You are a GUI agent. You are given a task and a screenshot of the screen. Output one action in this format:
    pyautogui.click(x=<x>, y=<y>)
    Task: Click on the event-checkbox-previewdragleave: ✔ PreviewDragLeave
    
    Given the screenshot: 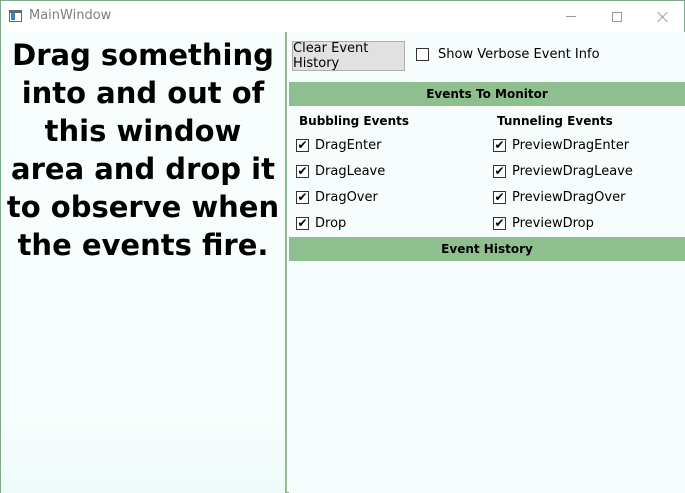 What is the action you would take?
    pyautogui.click(x=563, y=171)
    